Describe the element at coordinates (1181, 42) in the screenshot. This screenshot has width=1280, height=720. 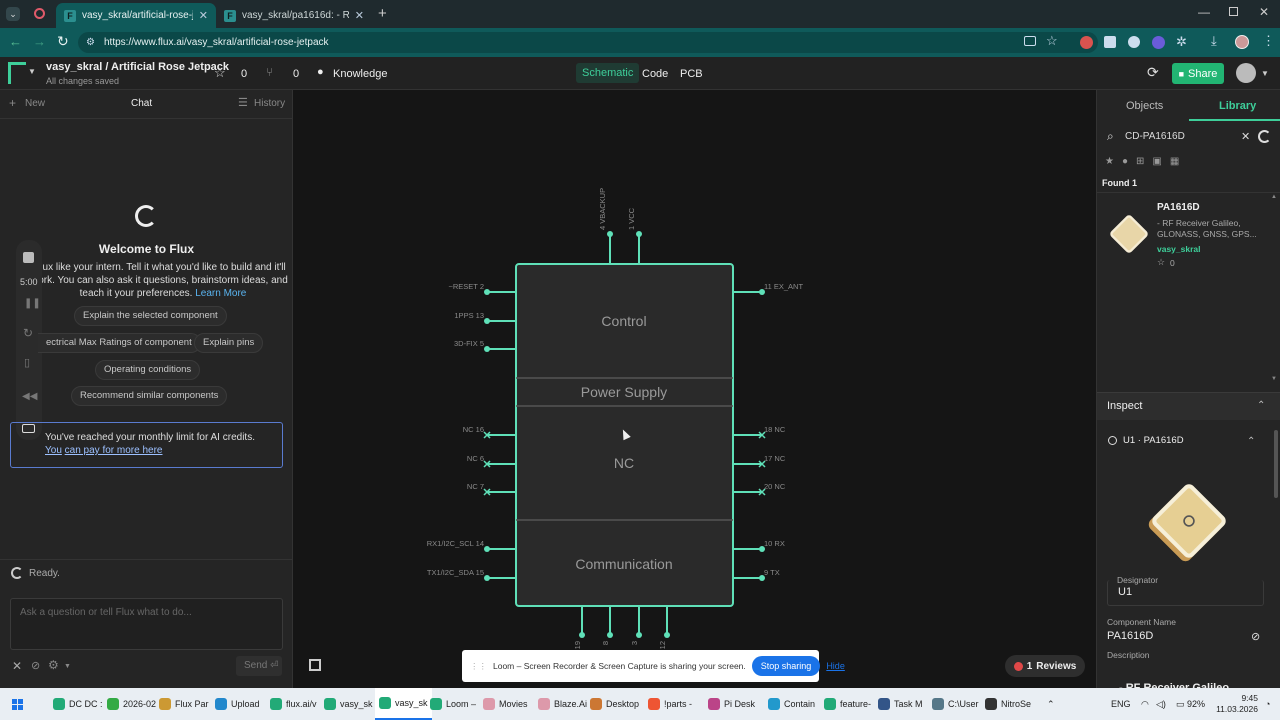
I see `puzzle-icon: ✲` at that location.